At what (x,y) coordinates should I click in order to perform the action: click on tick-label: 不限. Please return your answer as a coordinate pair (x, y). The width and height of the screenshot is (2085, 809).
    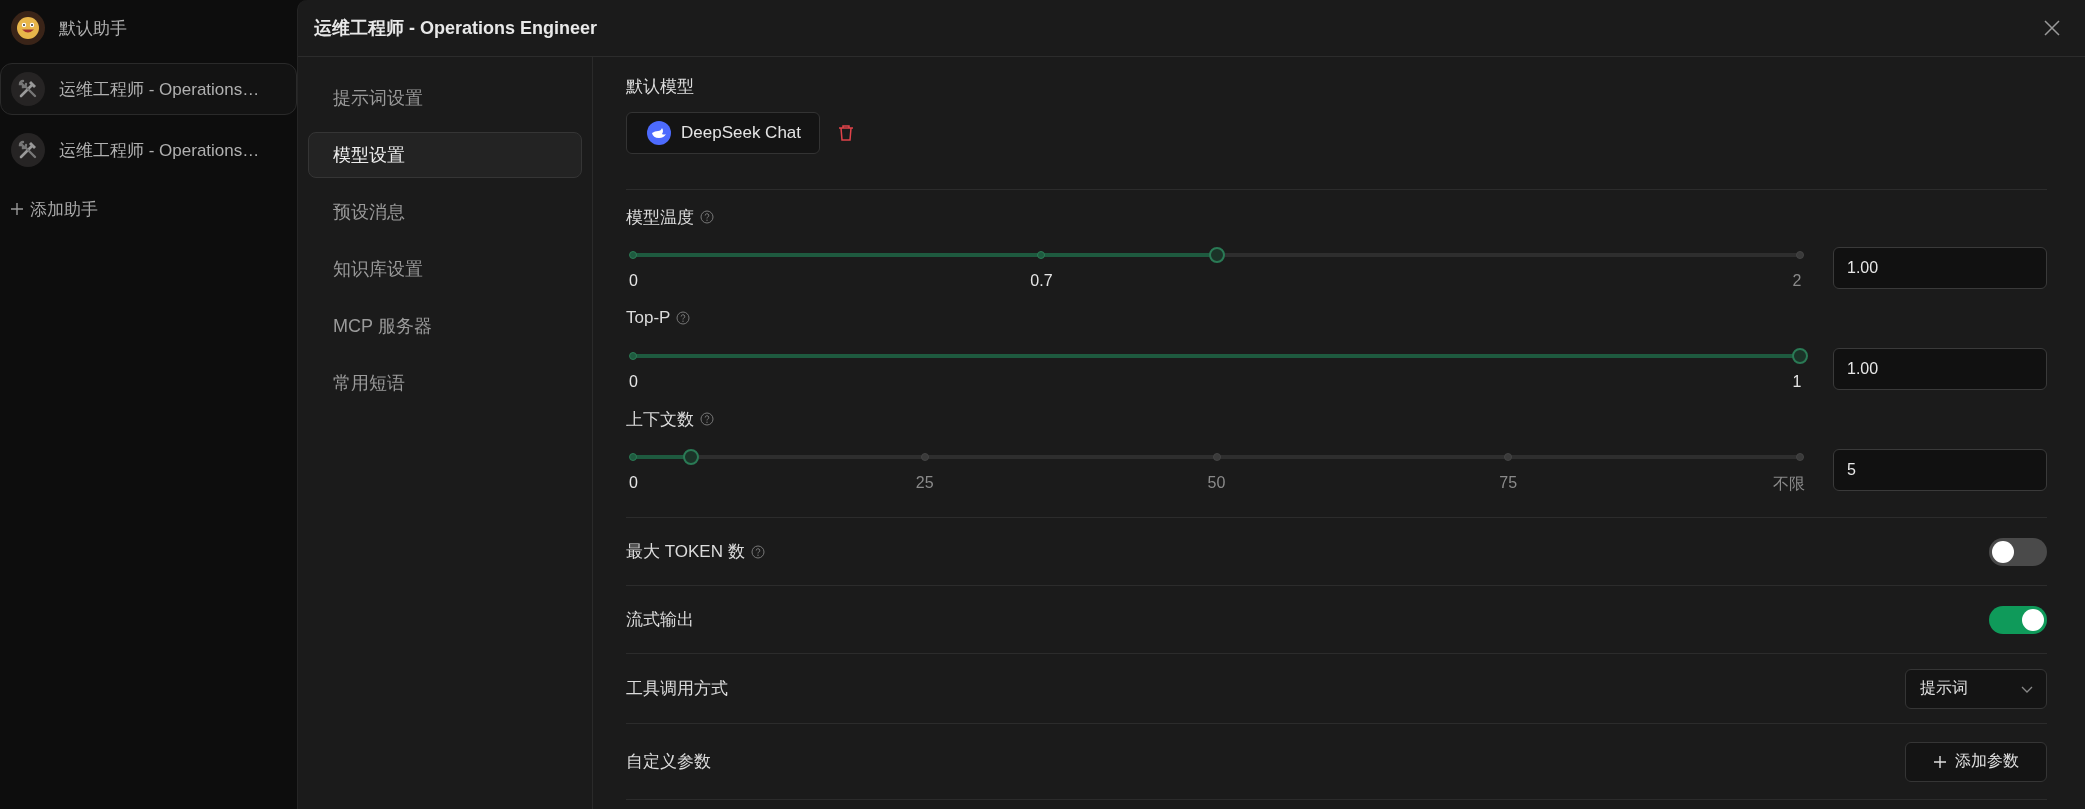
    Looking at the image, I should click on (1788, 484).